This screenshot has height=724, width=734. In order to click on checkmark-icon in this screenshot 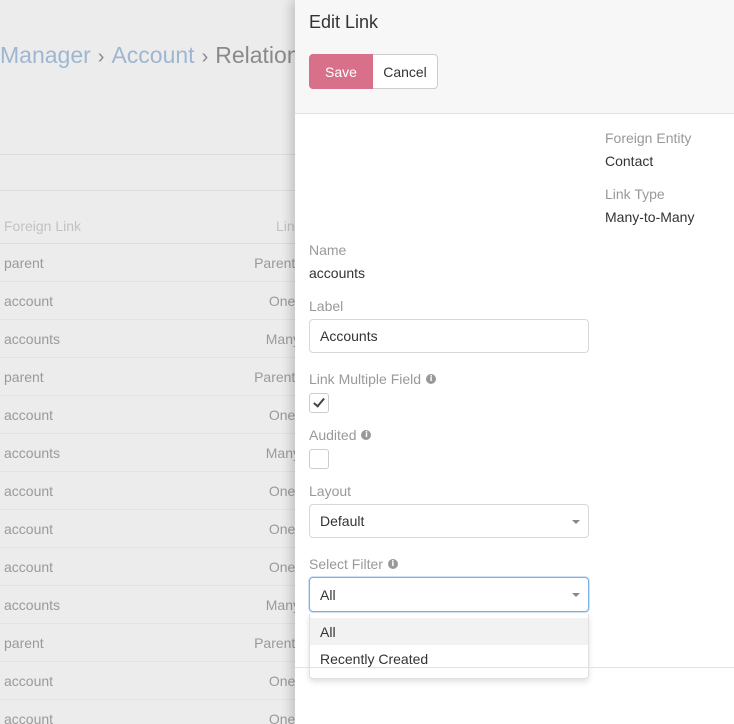, I will do `click(319, 401)`.